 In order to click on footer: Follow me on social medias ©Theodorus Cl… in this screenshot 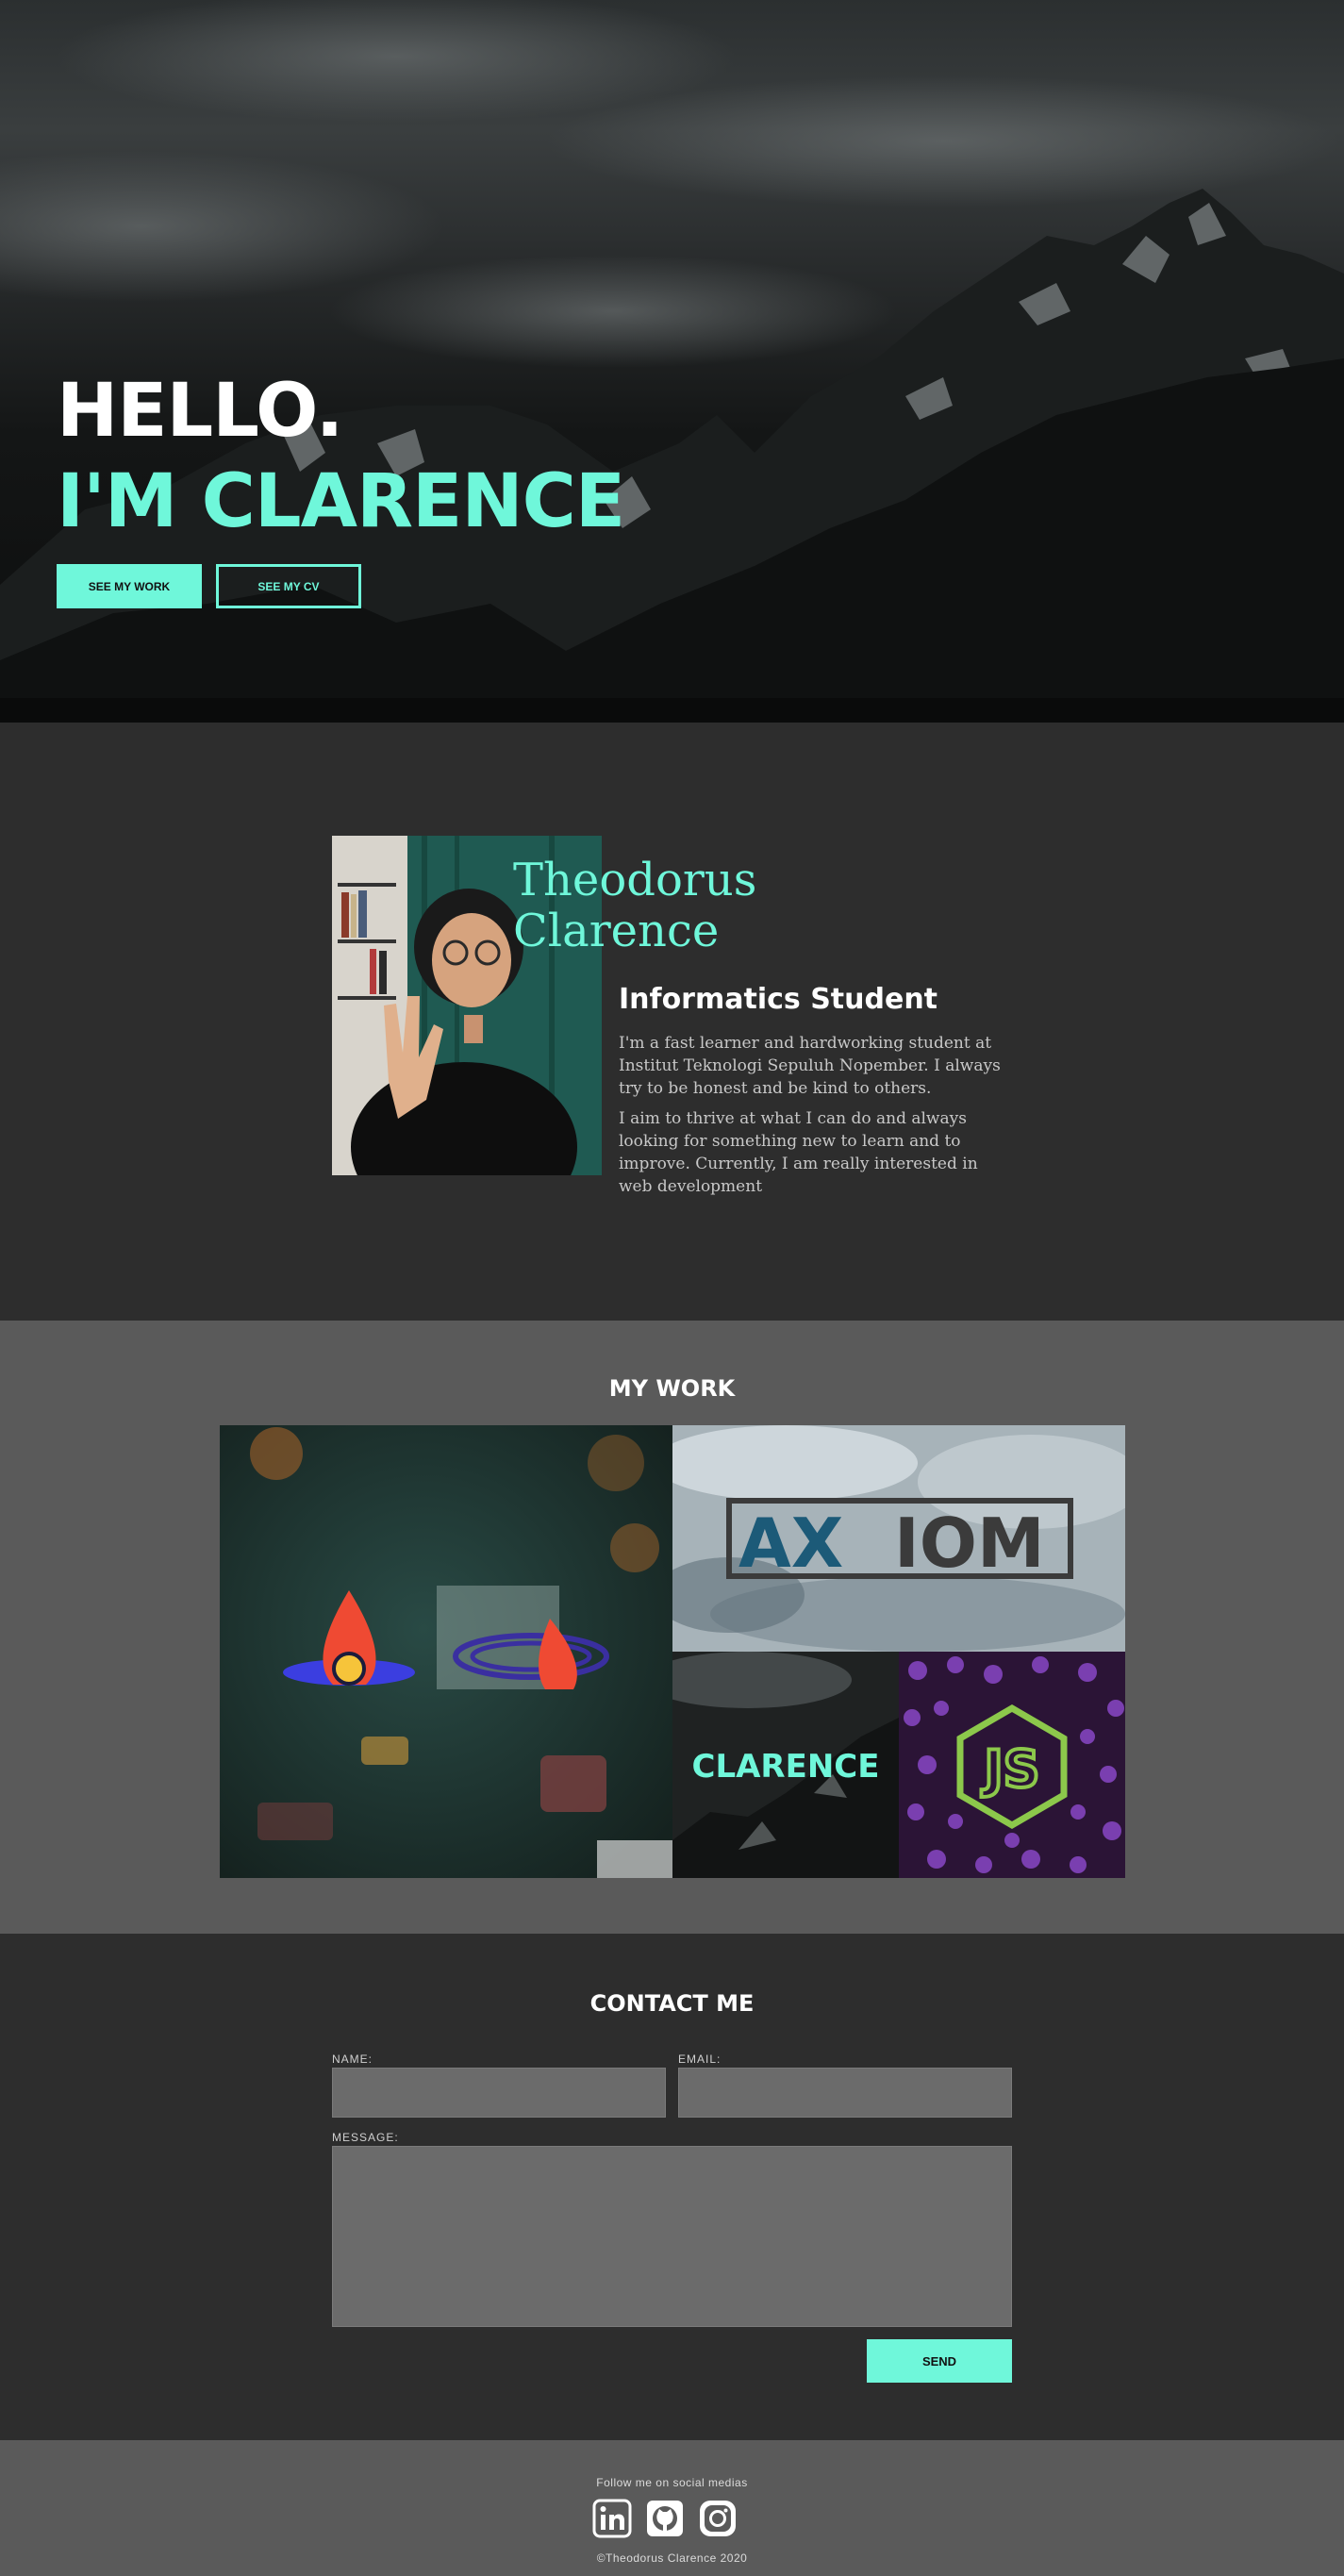, I will do `click(672, 2508)`.